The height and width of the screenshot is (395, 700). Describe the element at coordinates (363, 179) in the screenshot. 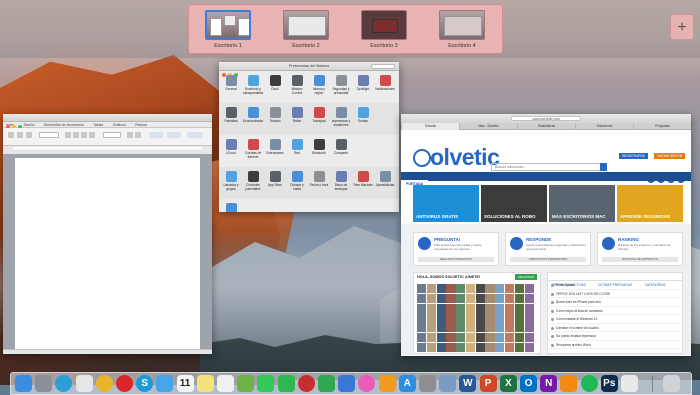

I see `prefs-pane-item: Time Machine` at that location.